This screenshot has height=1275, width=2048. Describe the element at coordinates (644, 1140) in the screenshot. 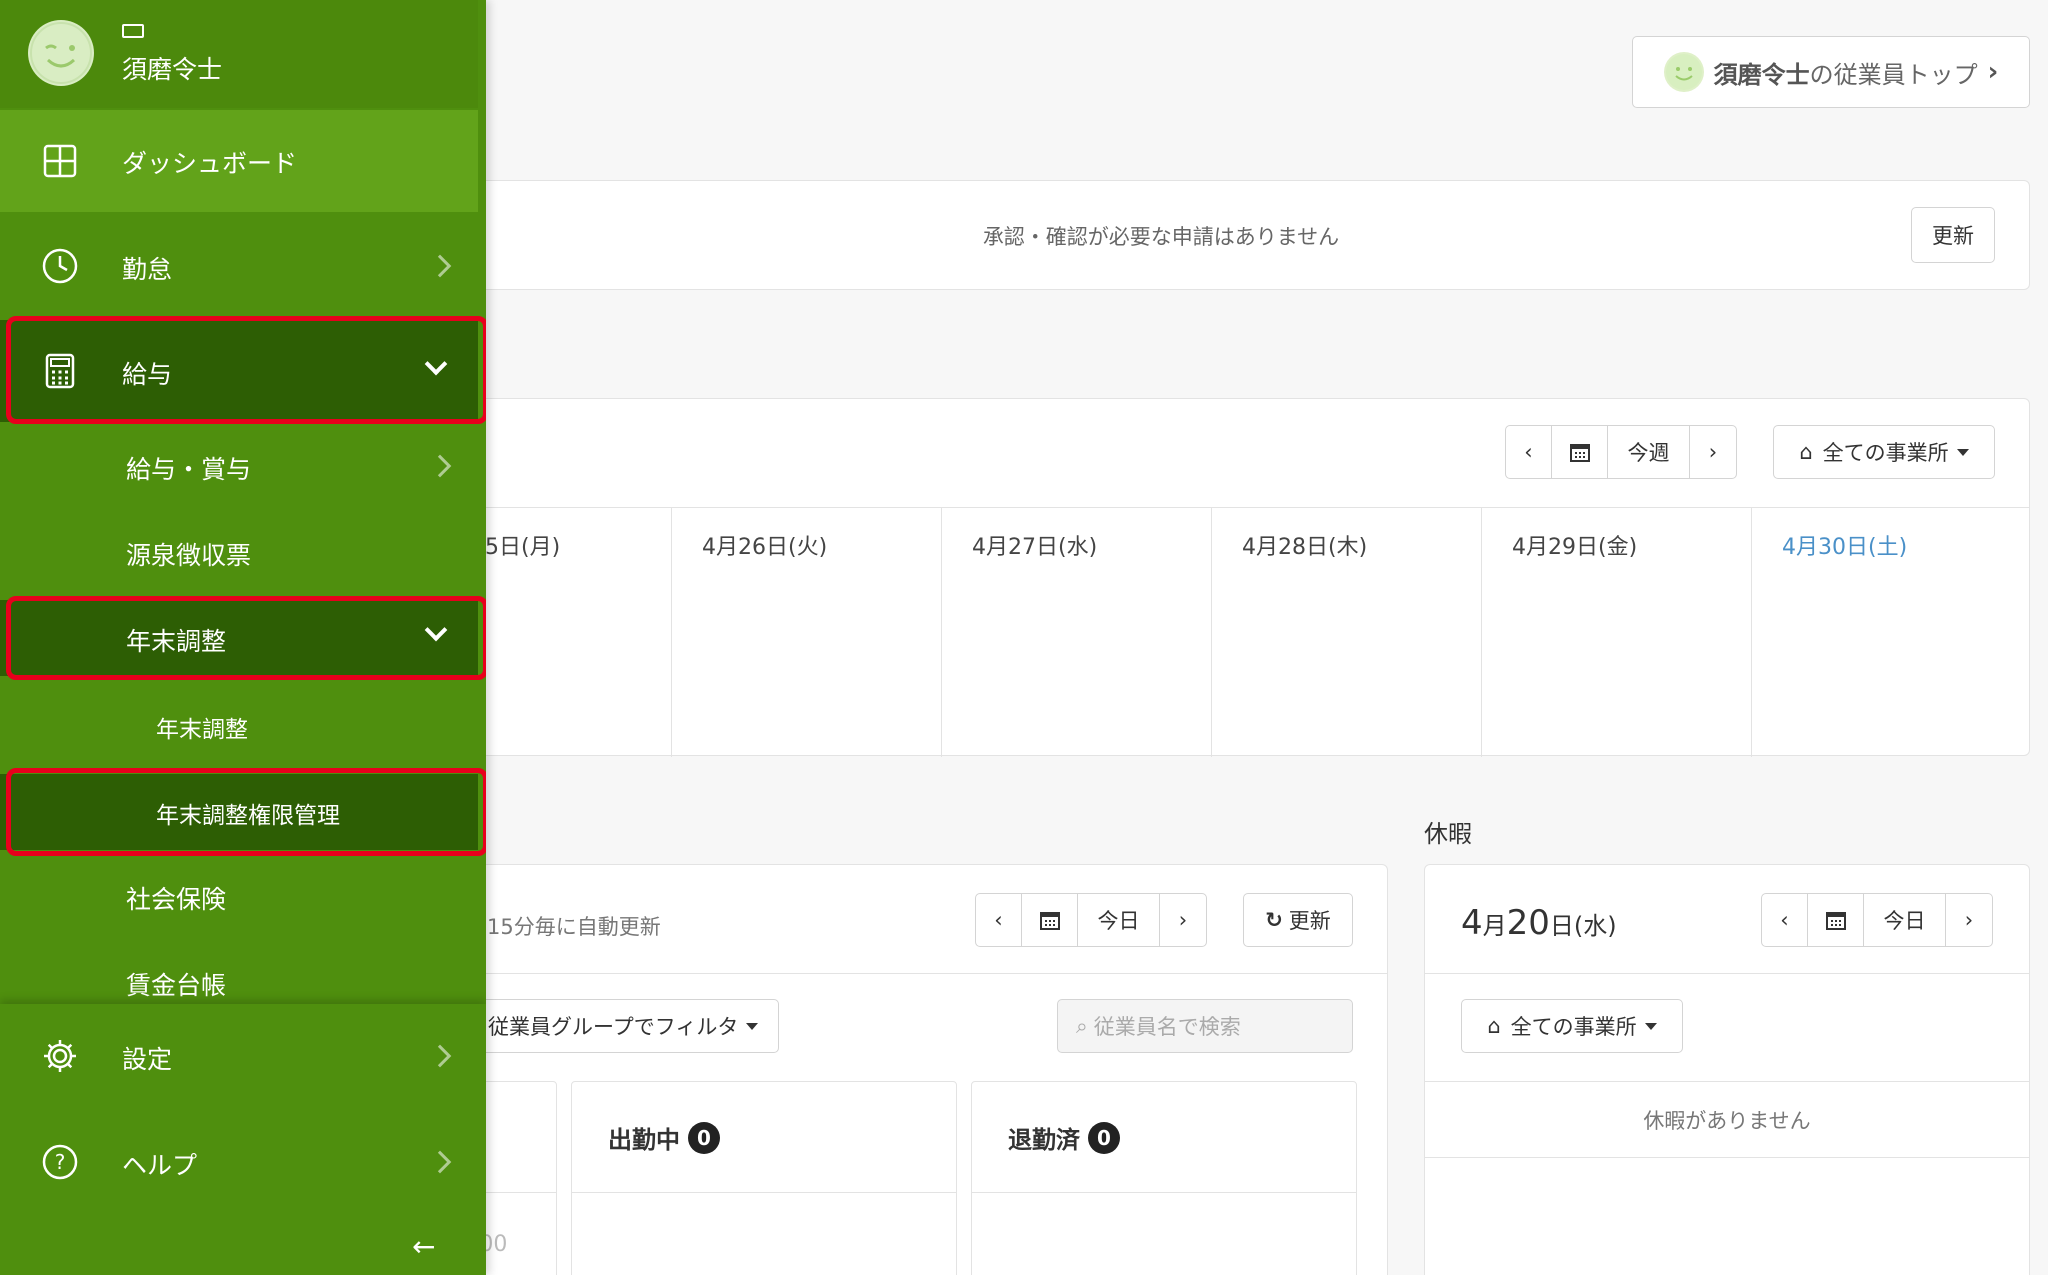

I see `working-label: 出勤中` at that location.